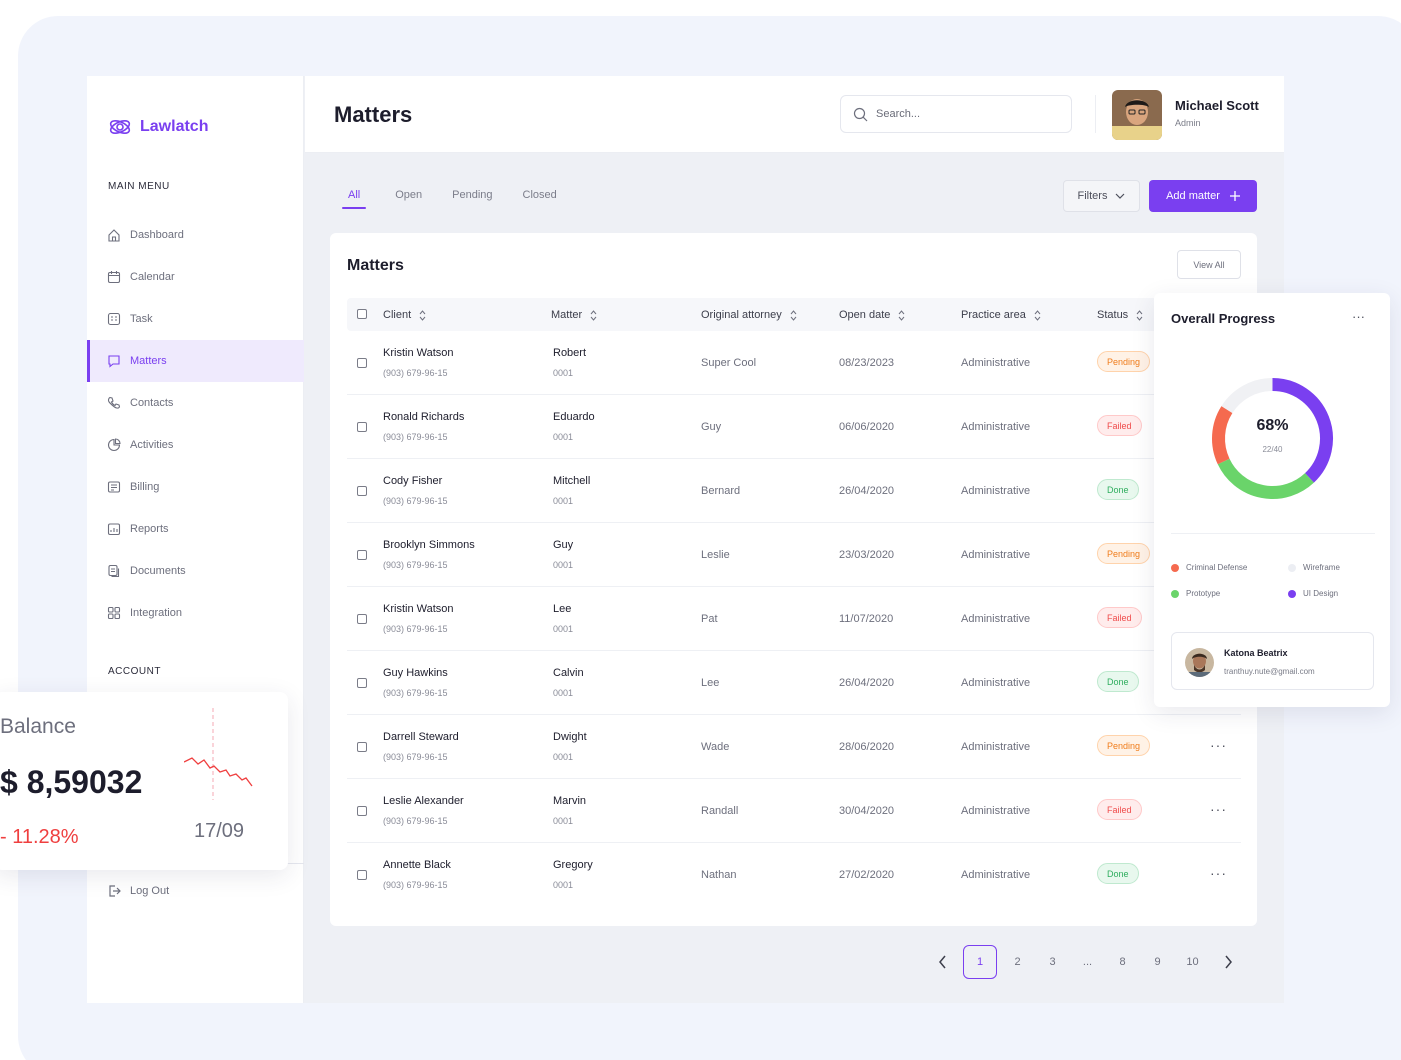 This screenshot has width=1401, height=1060. I want to click on tab-open: Open, so click(408, 199).